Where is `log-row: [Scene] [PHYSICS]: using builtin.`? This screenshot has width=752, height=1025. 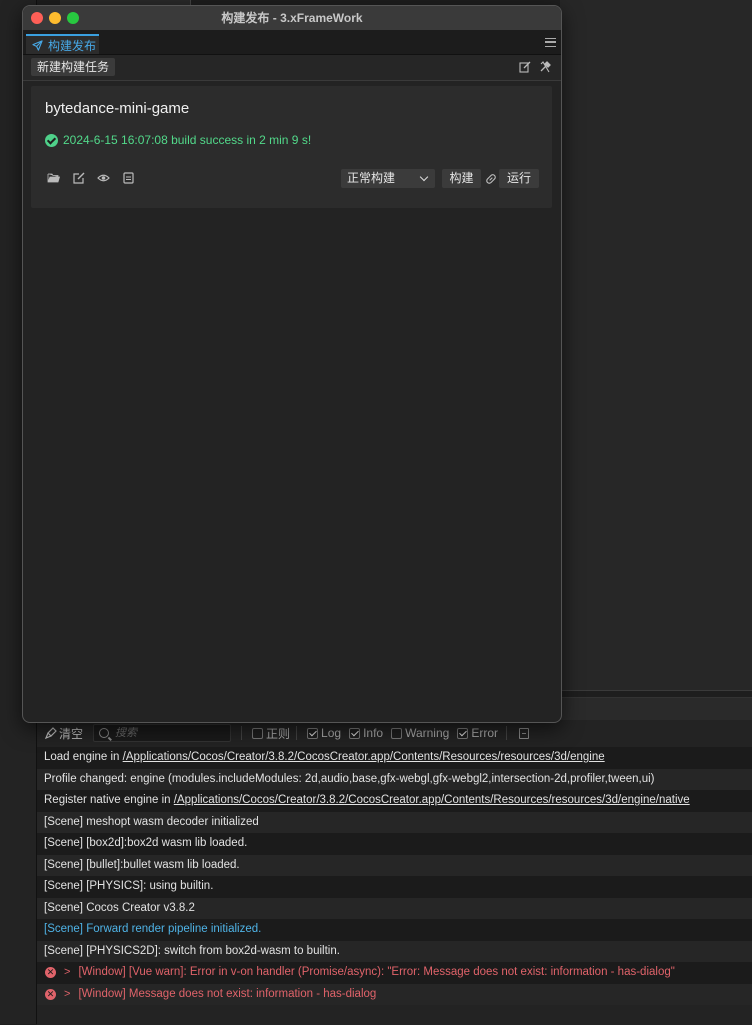
log-row: [Scene] [PHYSICS]: using builtin. is located at coordinates (394, 887).